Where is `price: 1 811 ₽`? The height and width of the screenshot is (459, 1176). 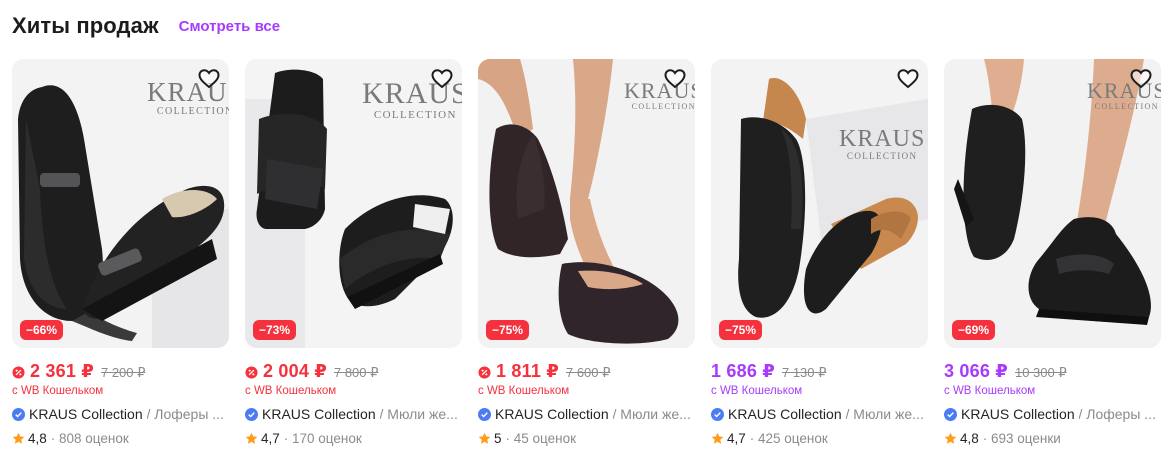 price: 1 811 ₽ is located at coordinates (527, 371).